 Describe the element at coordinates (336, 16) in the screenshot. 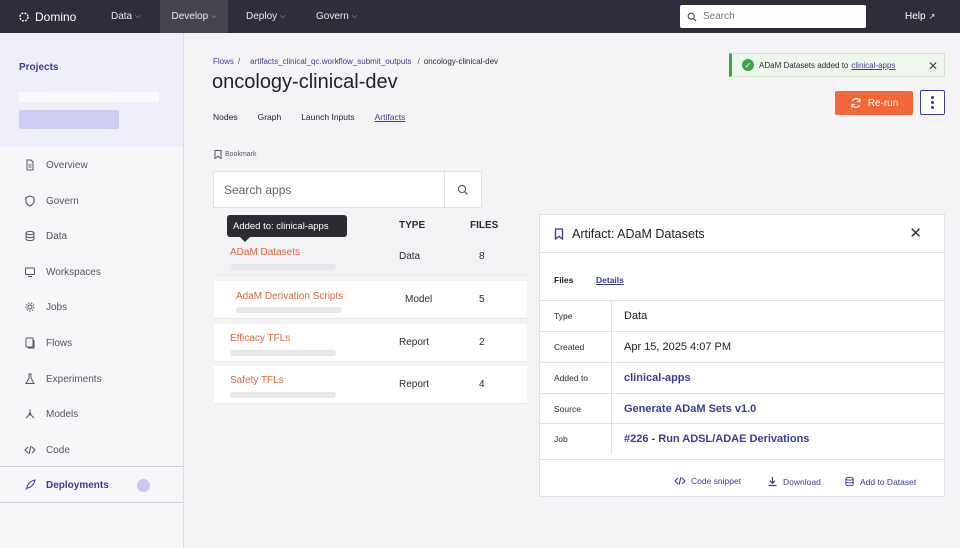

I see `nav-govern: Govern ⌵` at that location.